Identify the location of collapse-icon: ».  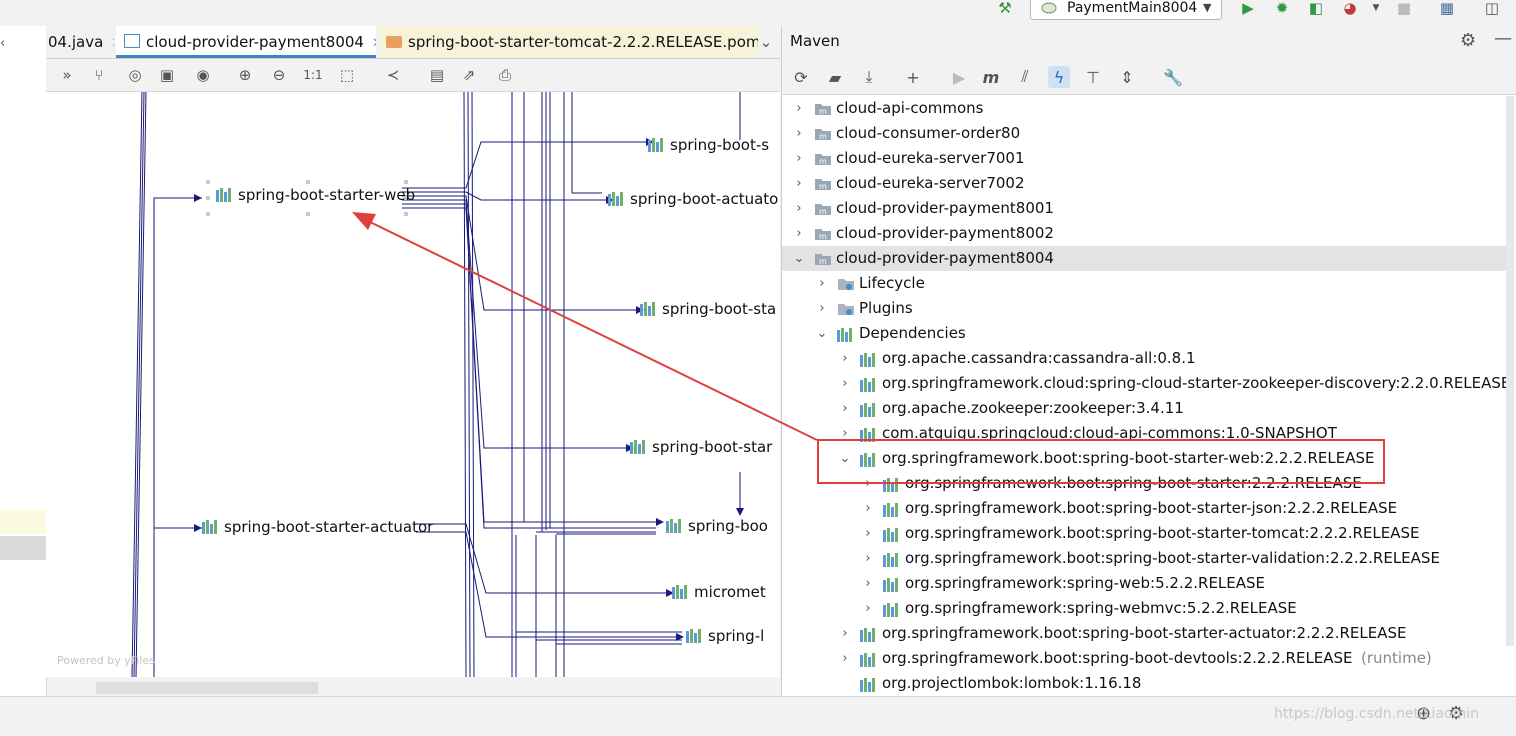
(67, 75).